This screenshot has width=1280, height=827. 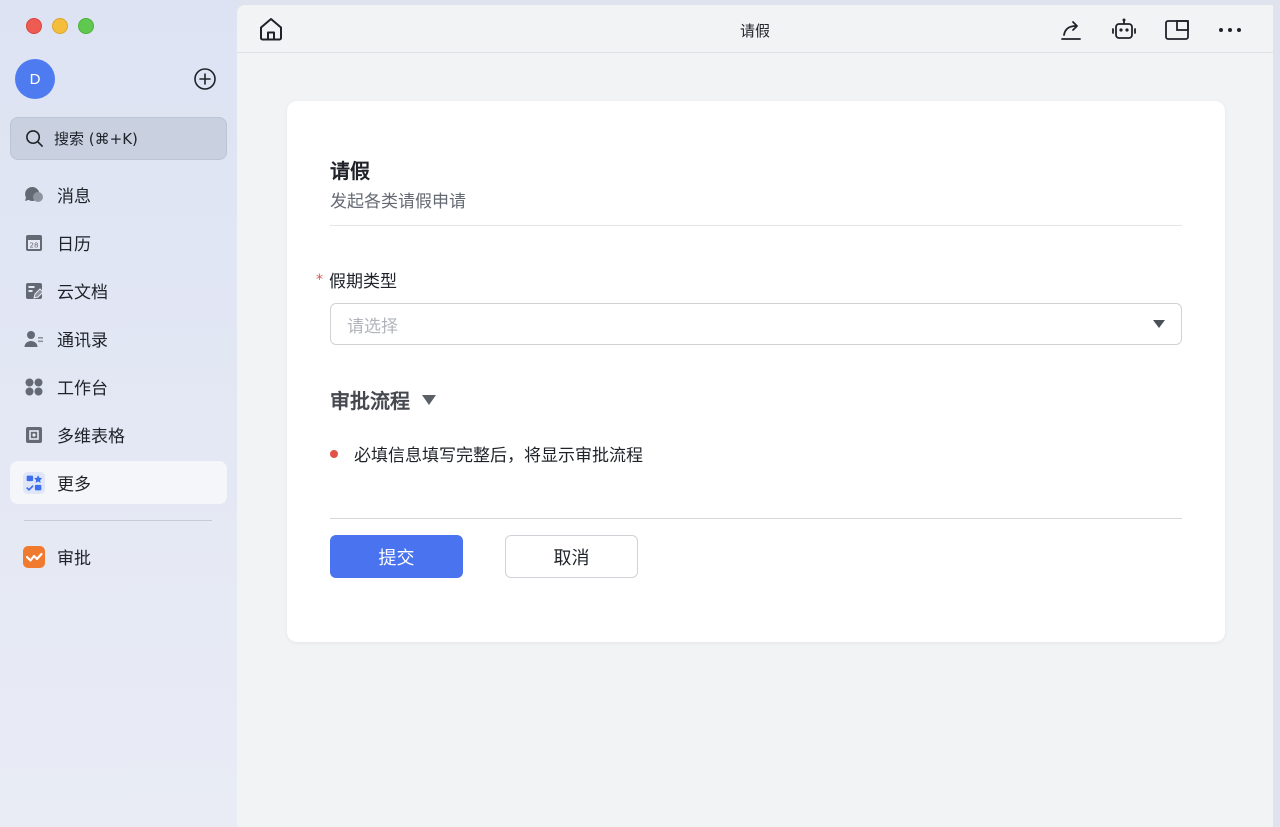 I want to click on submit-button: 提交, so click(x=396, y=556).